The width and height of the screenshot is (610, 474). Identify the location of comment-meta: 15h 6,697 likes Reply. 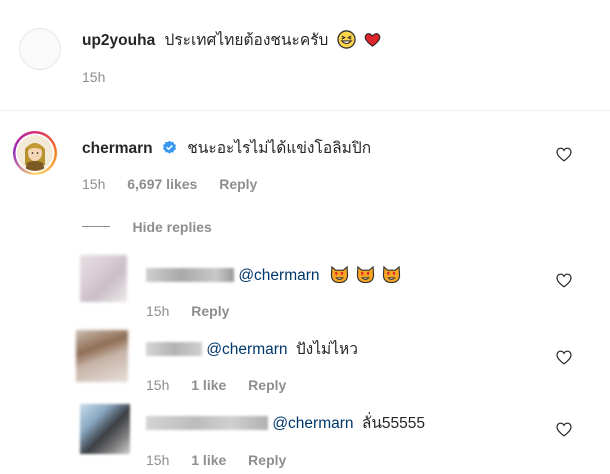
(178, 184).